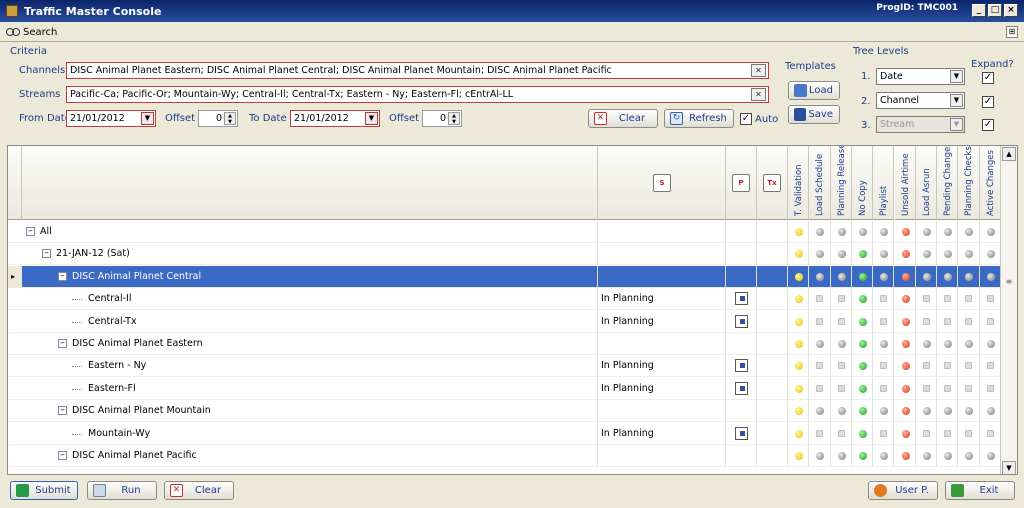 This screenshot has height=508, width=1024. Describe the element at coordinates (623, 118) in the screenshot. I see `criteria-clear-button: ✕ Clear` at that location.